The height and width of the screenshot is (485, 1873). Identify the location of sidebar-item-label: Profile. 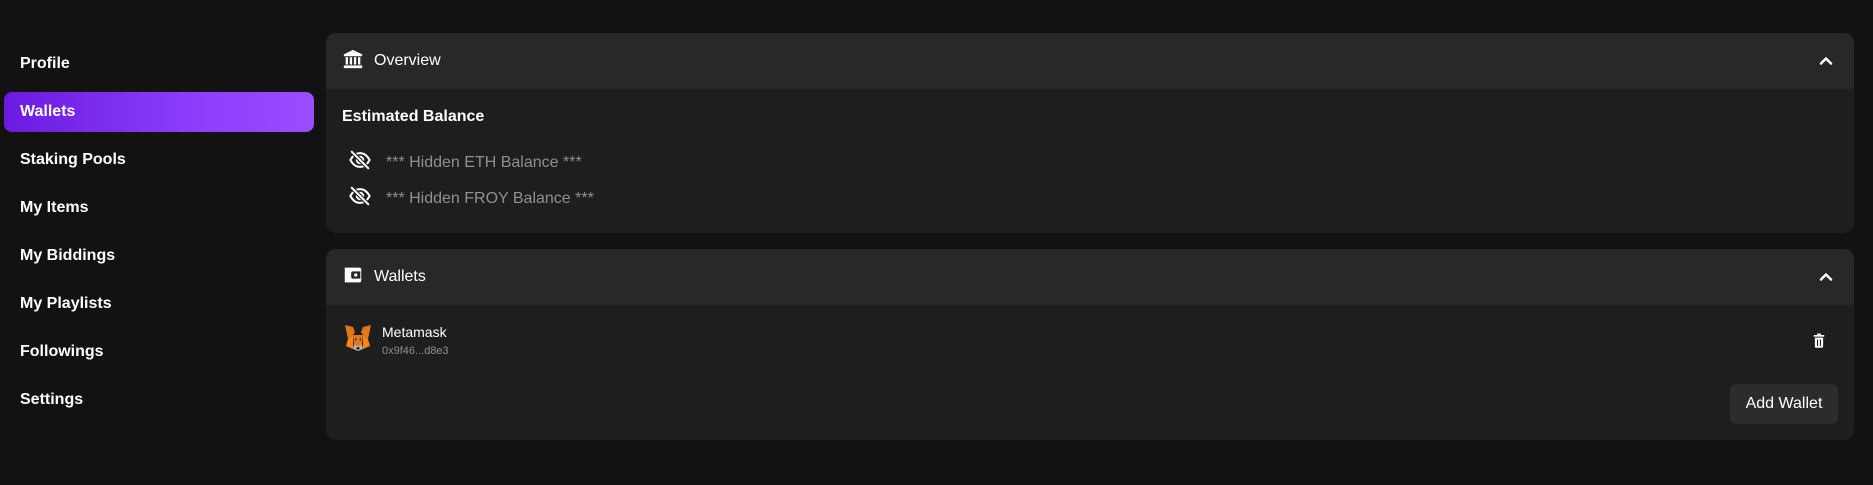
(45, 63).